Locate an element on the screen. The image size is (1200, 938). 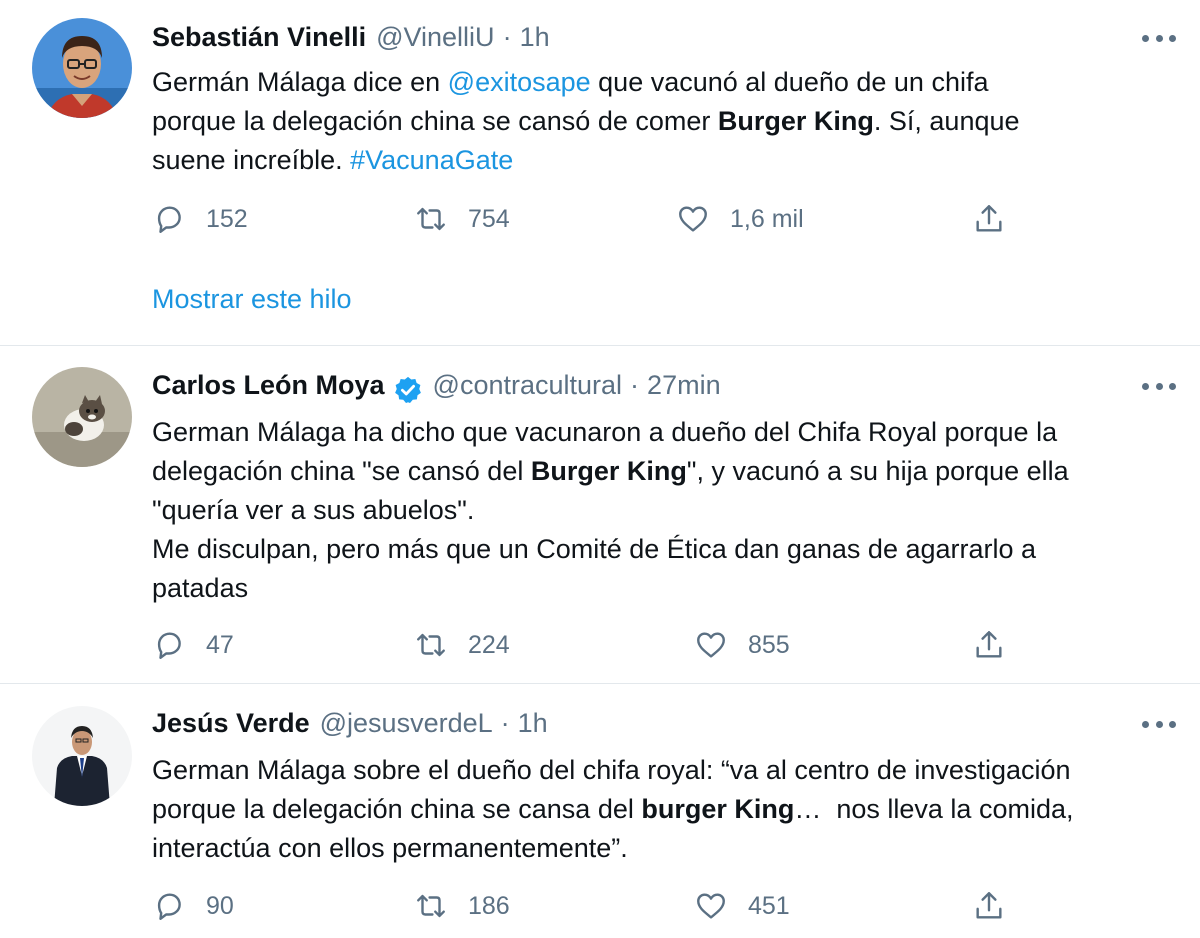
like-button: 855 is located at coordinates (742, 645).